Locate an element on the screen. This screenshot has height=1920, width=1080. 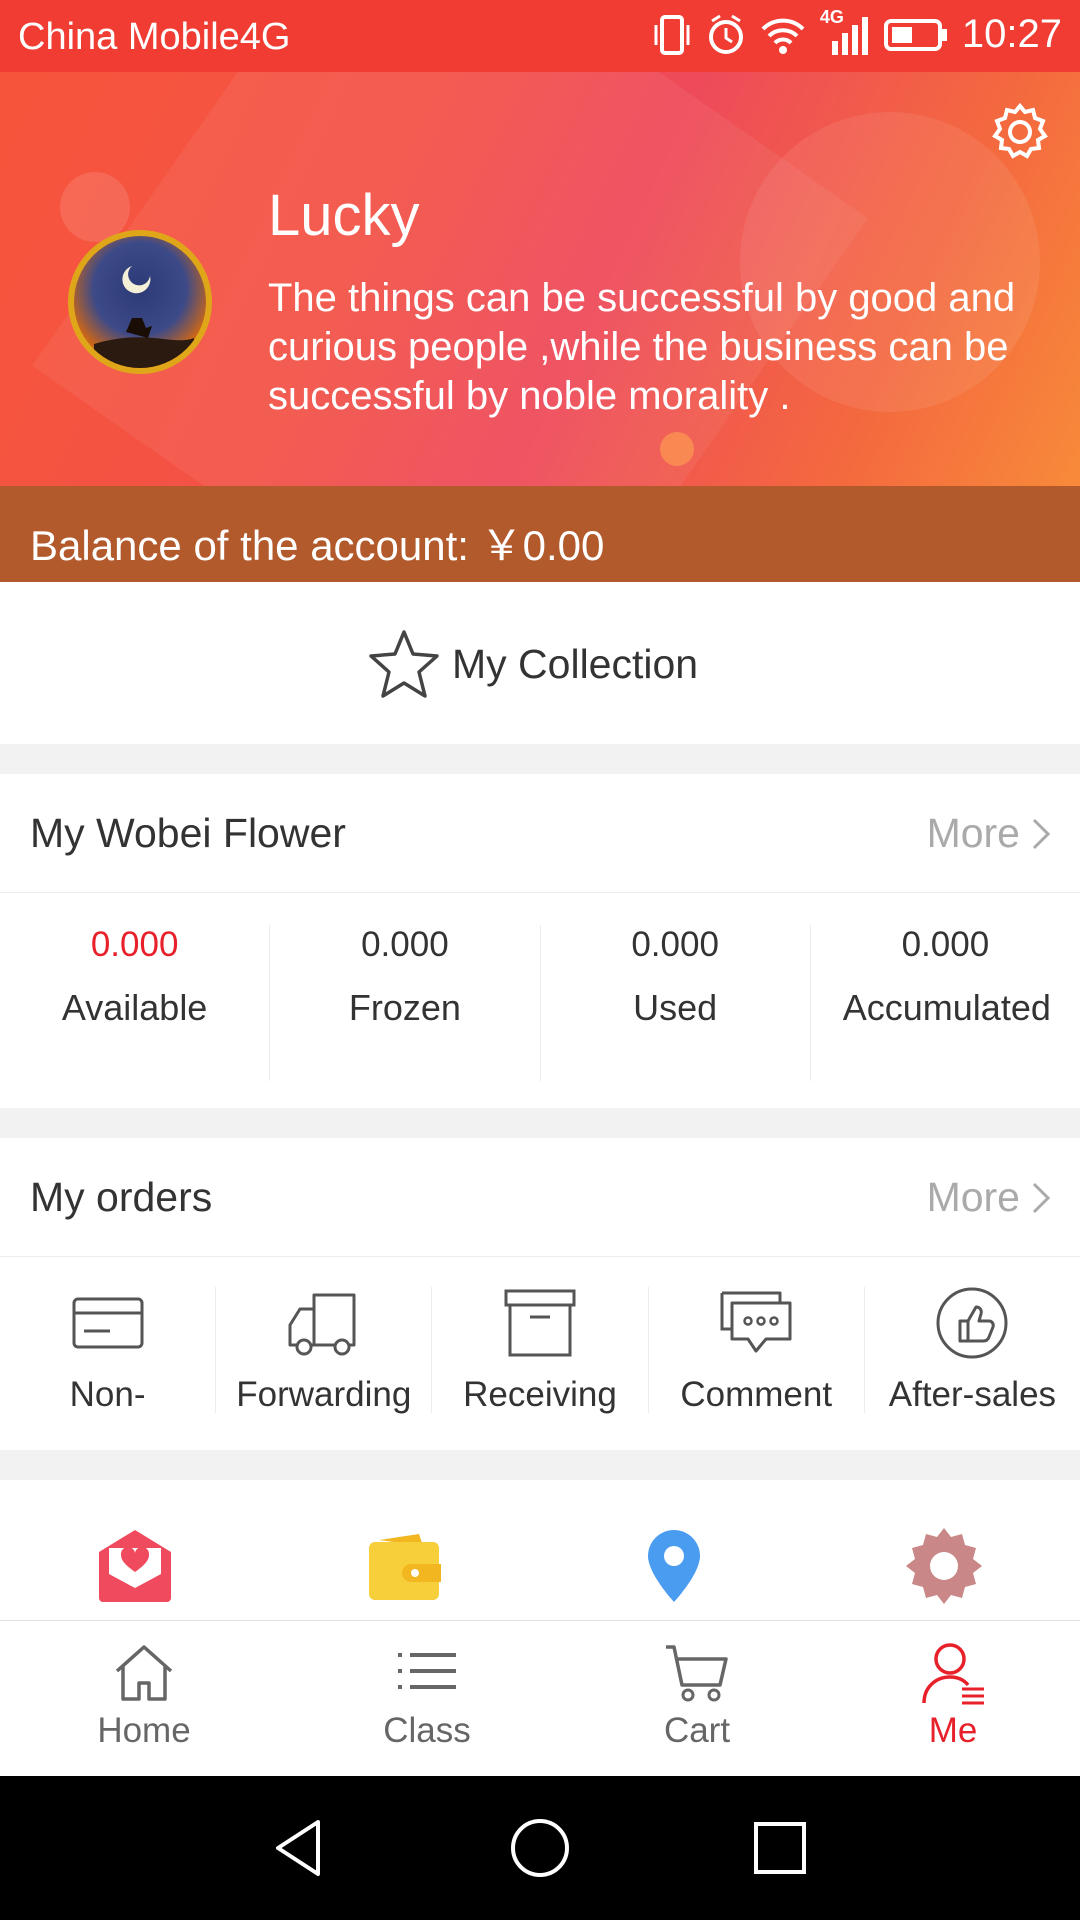
location-pin-icon is located at coordinates (674, 1566).